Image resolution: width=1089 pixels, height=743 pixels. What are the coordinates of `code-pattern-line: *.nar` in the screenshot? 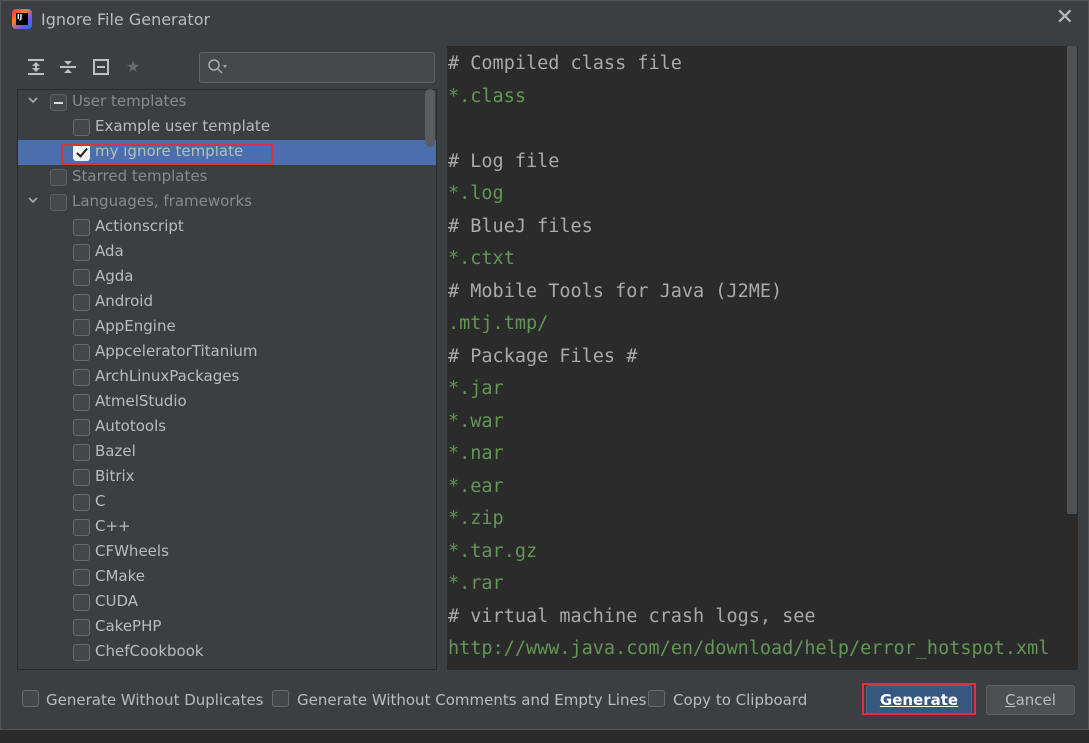 It's located at (476, 453).